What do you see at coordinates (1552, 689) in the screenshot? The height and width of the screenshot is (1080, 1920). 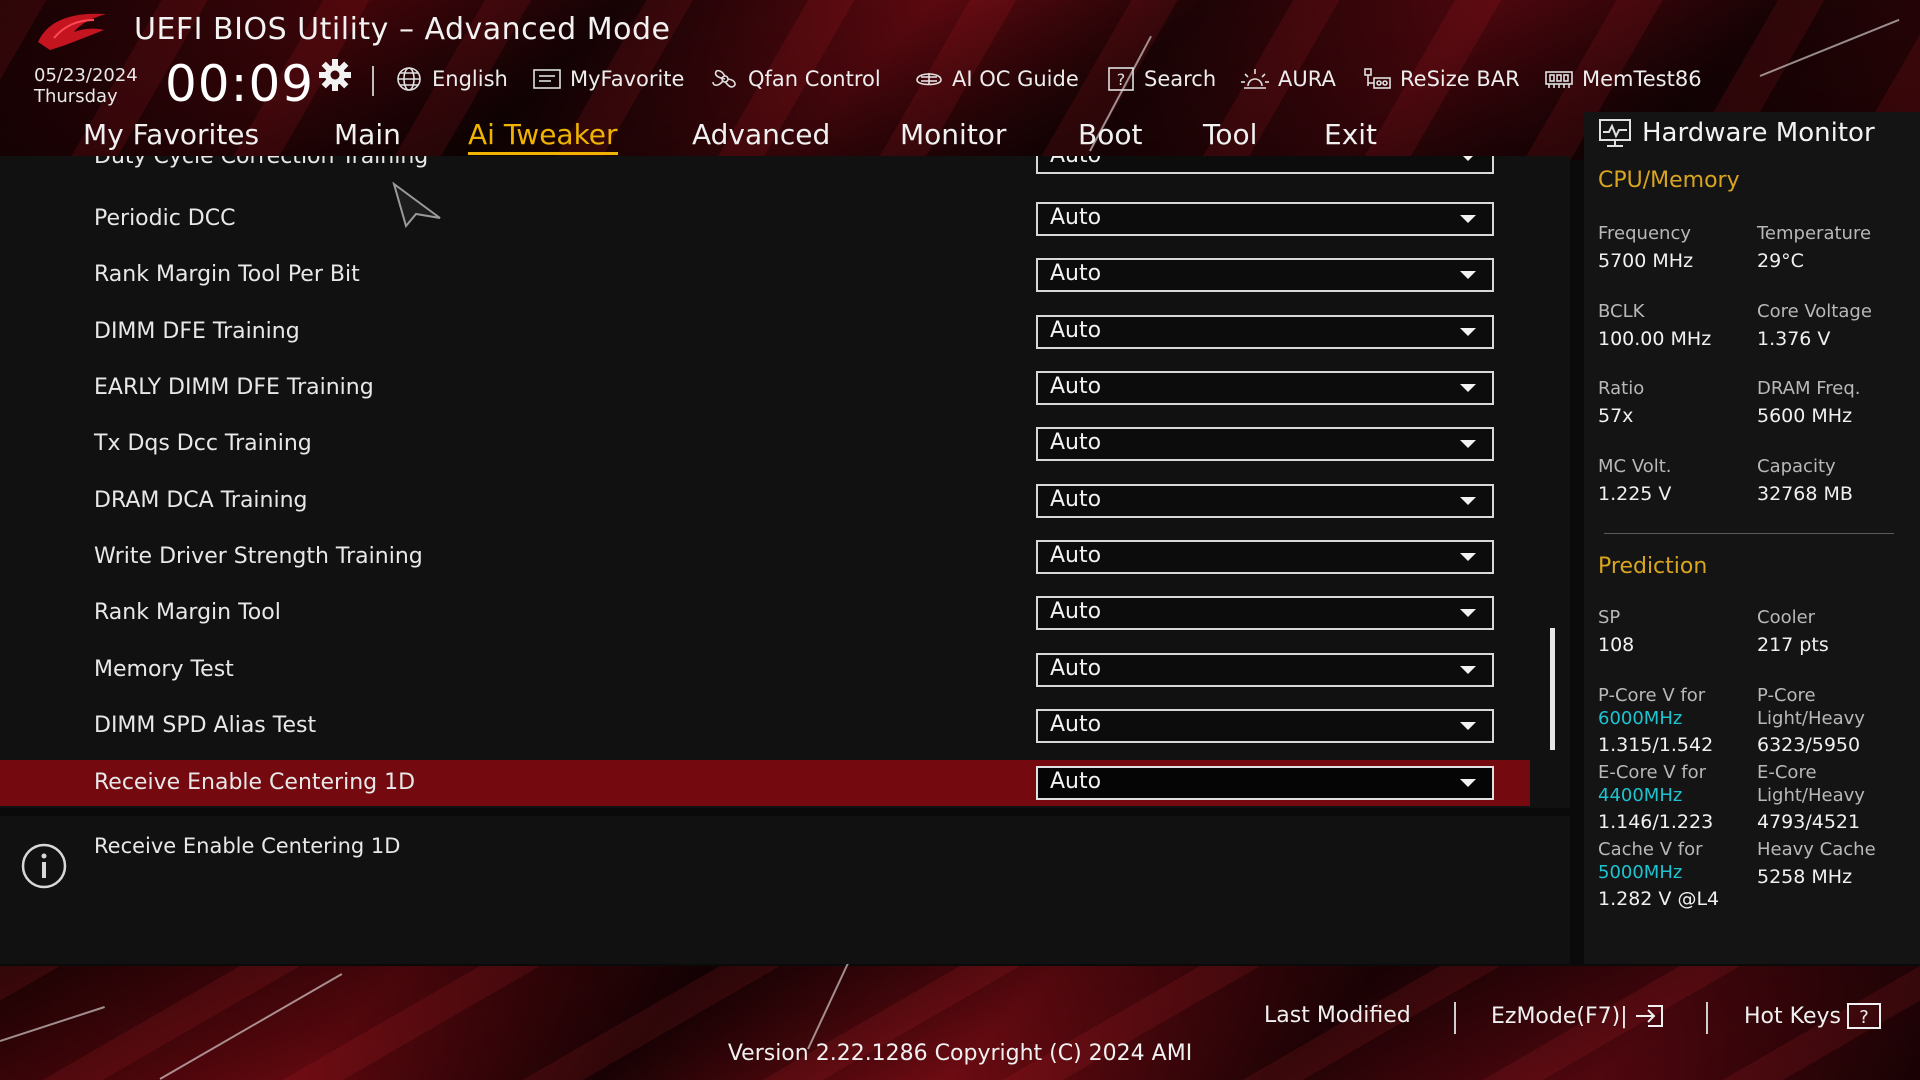 I see `settings-scrollbar` at bounding box center [1552, 689].